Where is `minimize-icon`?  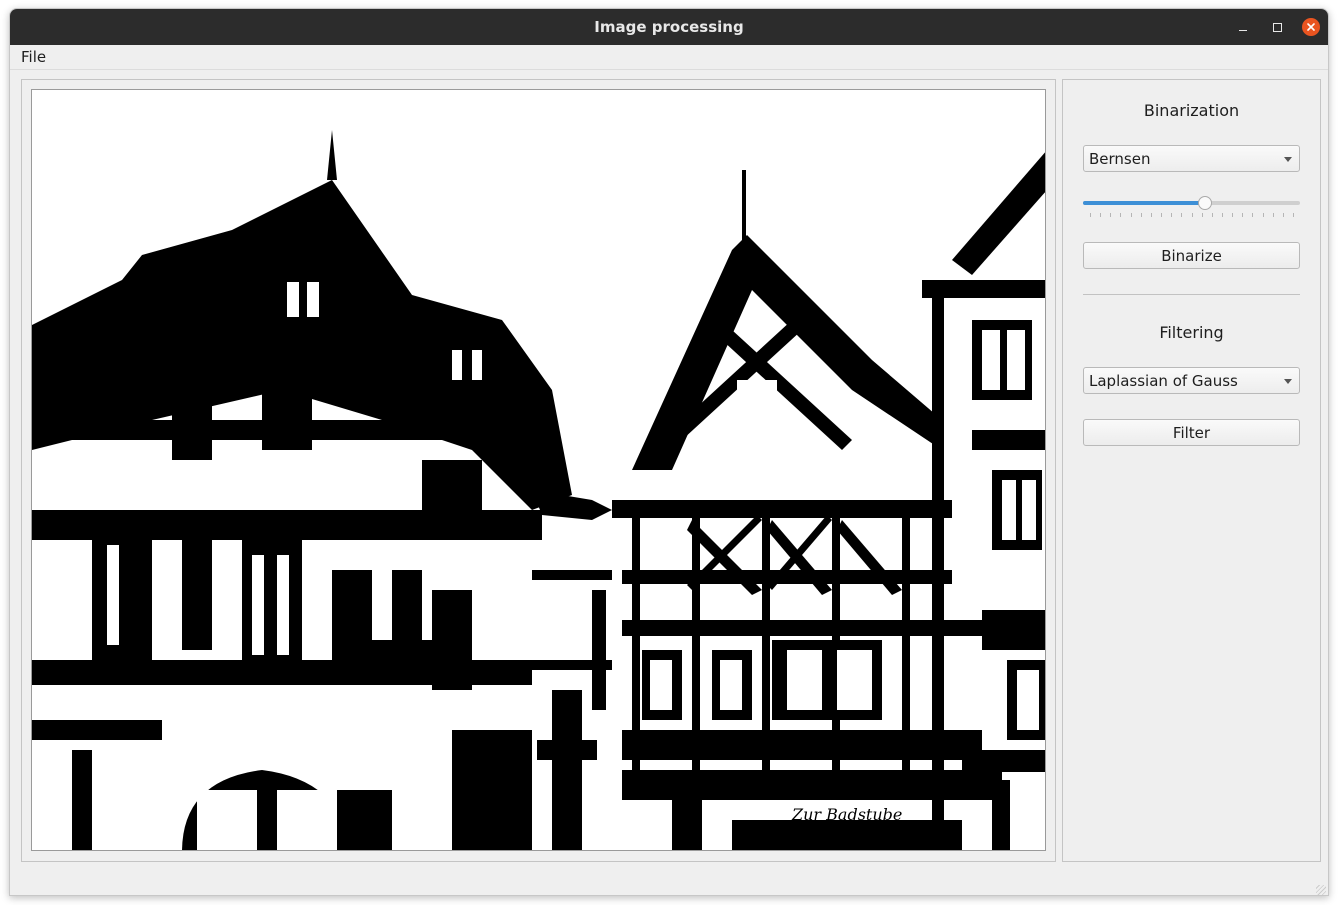
minimize-icon is located at coordinates (1243, 30).